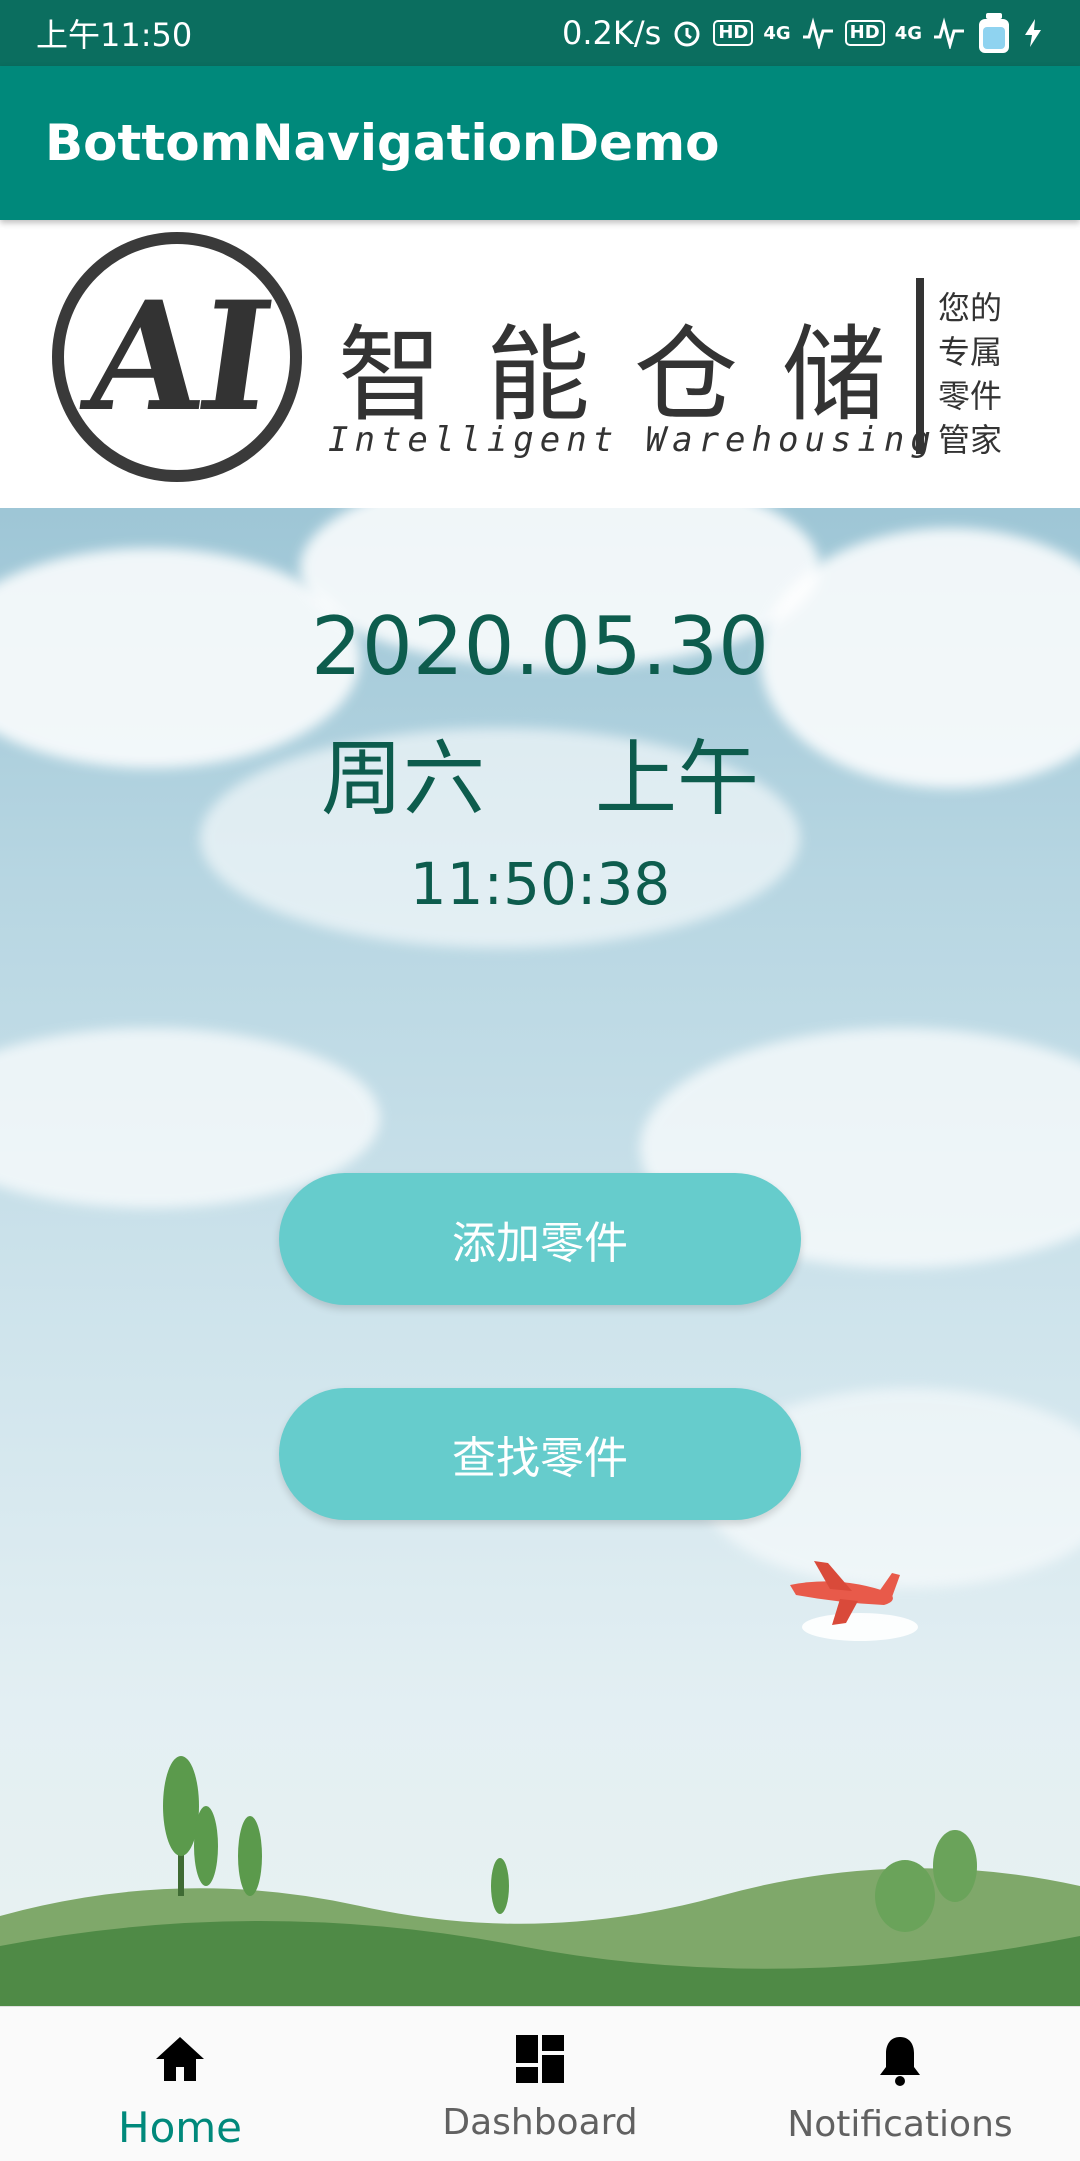 The image size is (1080, 2161). I want to click on hd-badge: HD, so click(733, 33).